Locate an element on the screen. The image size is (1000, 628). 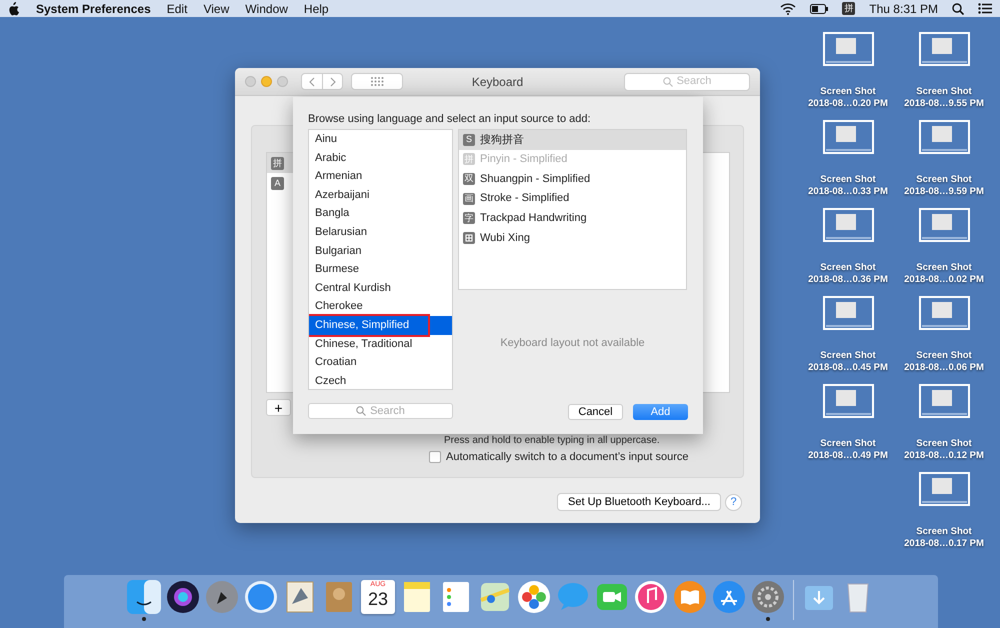
file-name: 2018-08…0.45 PM is located at coordinates (848, 368).